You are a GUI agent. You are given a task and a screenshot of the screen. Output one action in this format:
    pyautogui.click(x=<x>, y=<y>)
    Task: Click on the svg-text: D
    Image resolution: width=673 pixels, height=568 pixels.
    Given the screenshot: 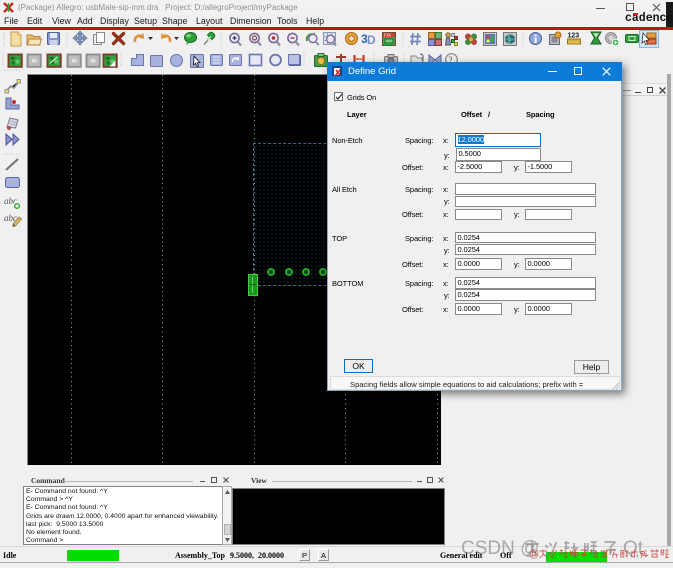 What is the action you would take?
    pyautogui.click(x=371, y=40)
    